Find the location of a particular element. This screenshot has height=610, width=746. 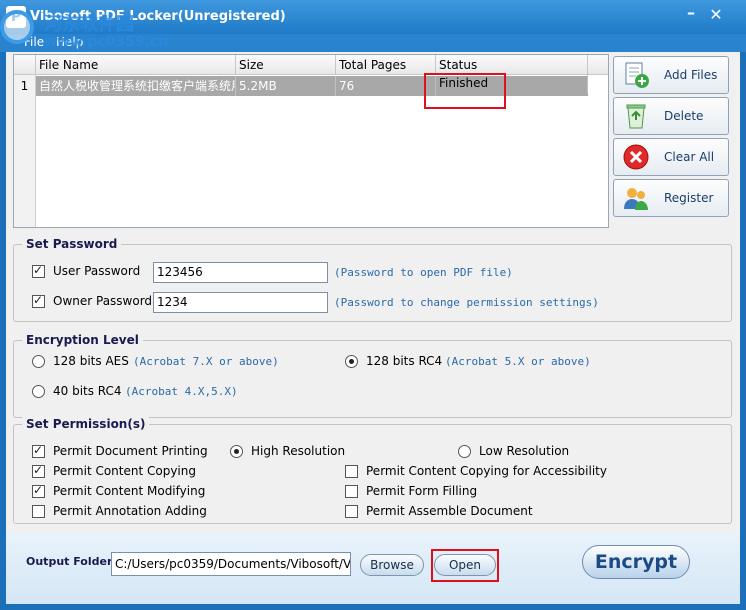

column-header-status: Status is located at coordinates (512, 65).